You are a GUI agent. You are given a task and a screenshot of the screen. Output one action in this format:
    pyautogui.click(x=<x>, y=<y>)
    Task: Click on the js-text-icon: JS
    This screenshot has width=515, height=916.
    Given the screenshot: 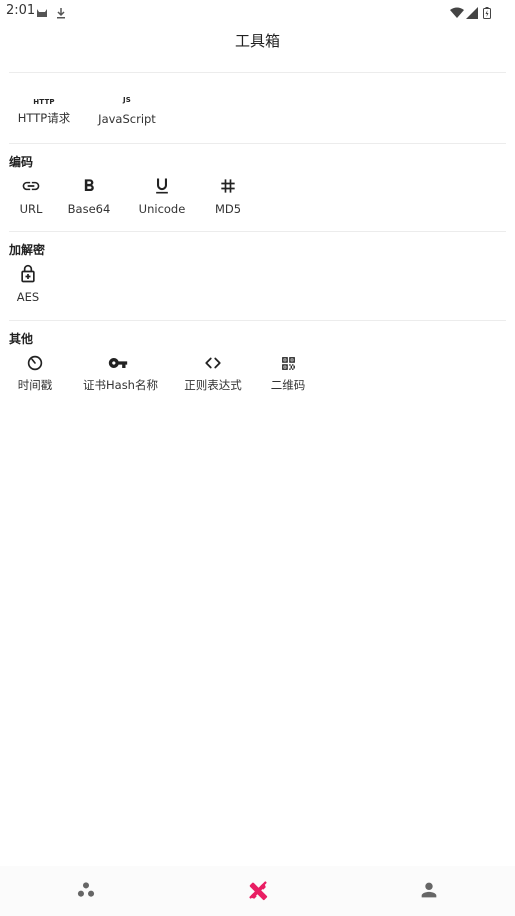 What is the action you would take?
    pyautogui.click(x=127, y=100)
    